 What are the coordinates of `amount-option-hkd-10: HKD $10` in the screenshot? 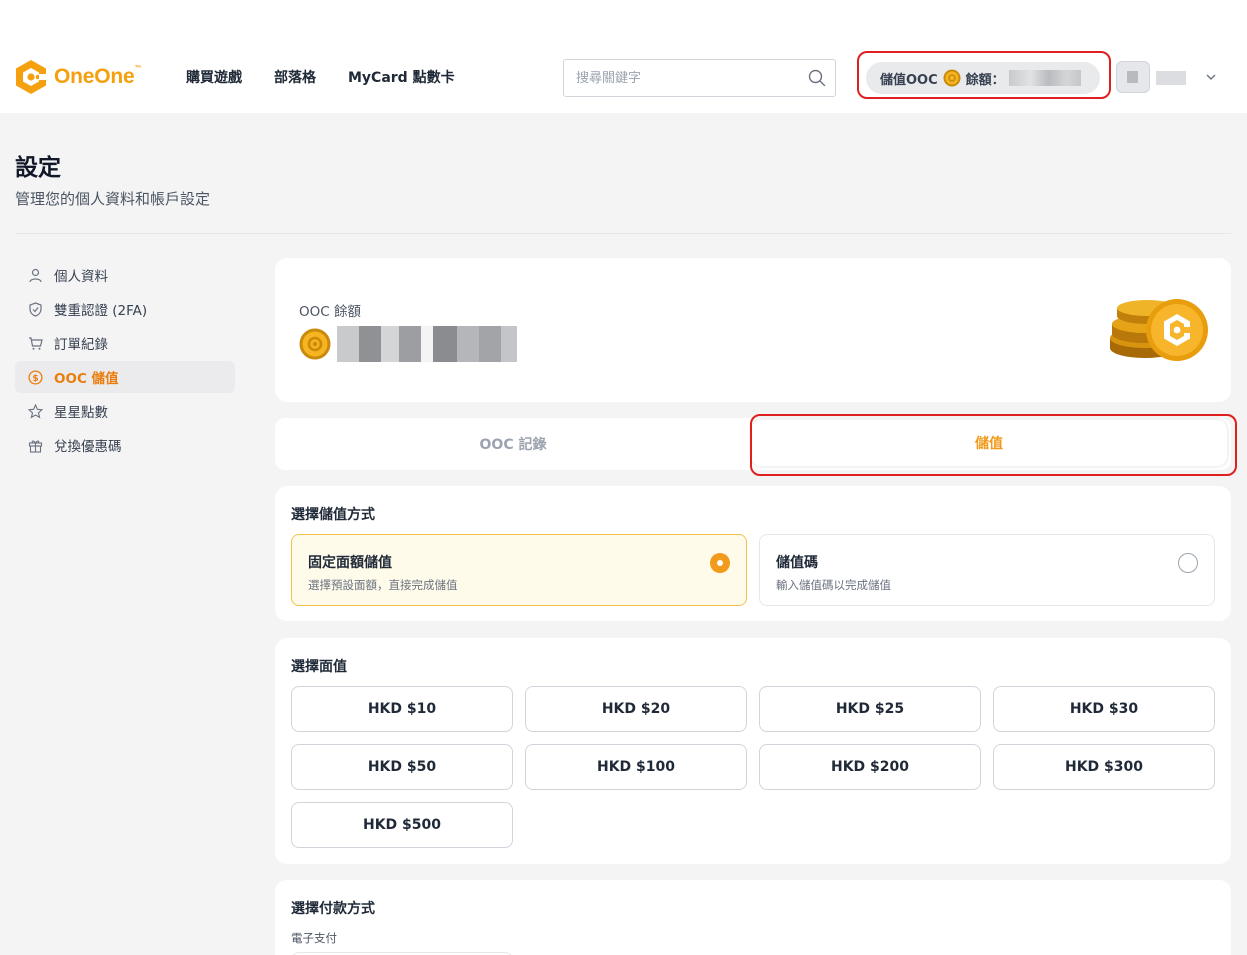 It's located at (402, 709).